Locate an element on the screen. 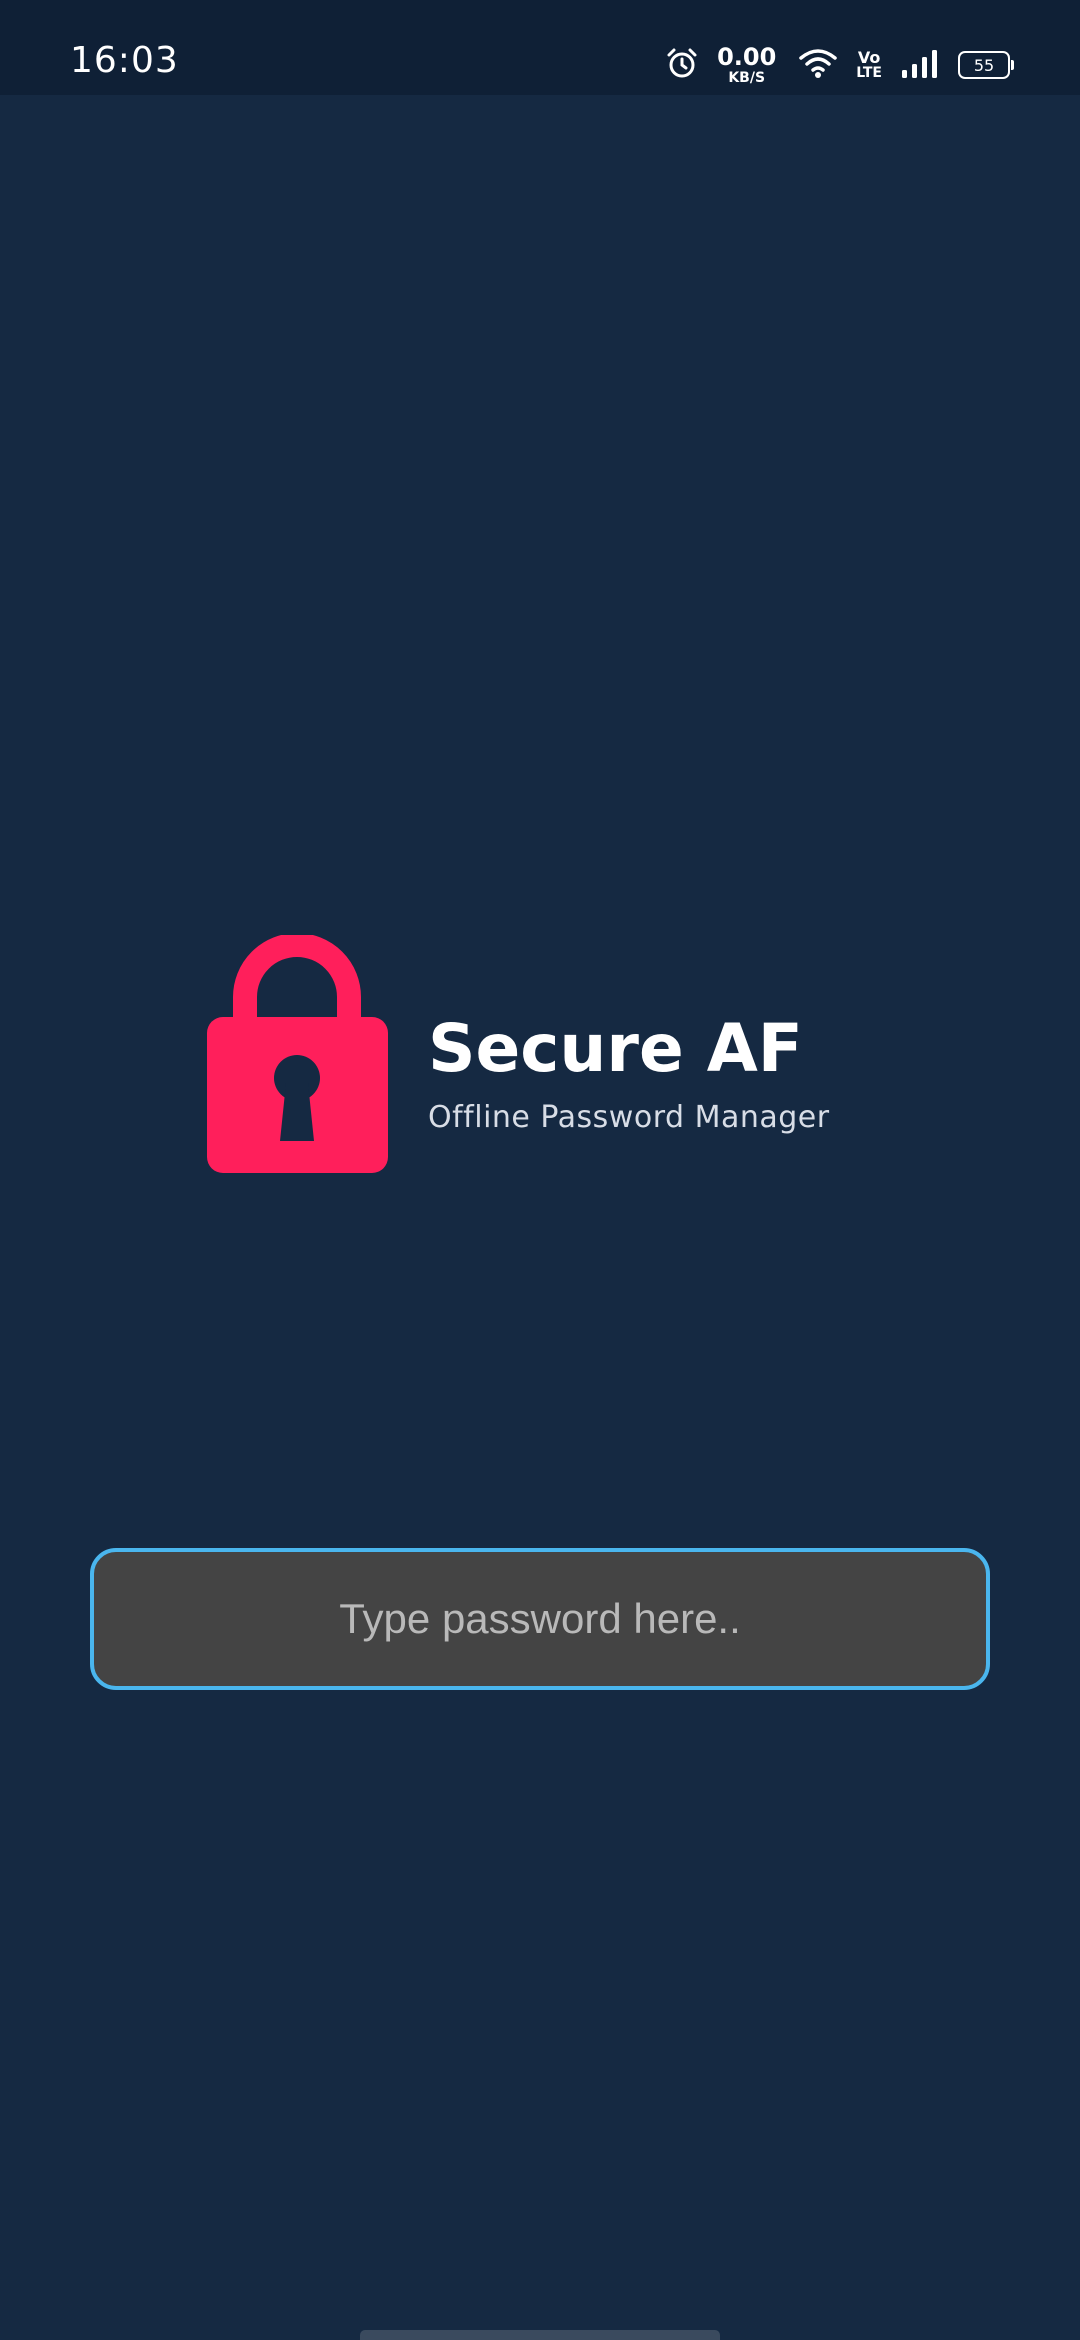 This screenshot has width=1080, height=2340. navigation-handle is located at coordinates (540, 2335).